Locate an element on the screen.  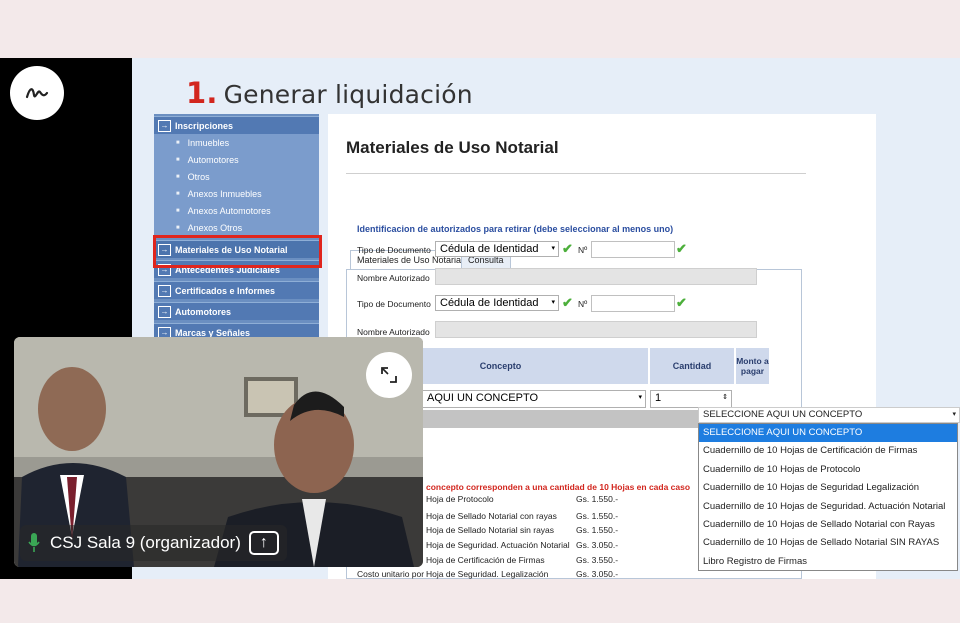
selection-highlight-box is located at coordinates (237, 251).